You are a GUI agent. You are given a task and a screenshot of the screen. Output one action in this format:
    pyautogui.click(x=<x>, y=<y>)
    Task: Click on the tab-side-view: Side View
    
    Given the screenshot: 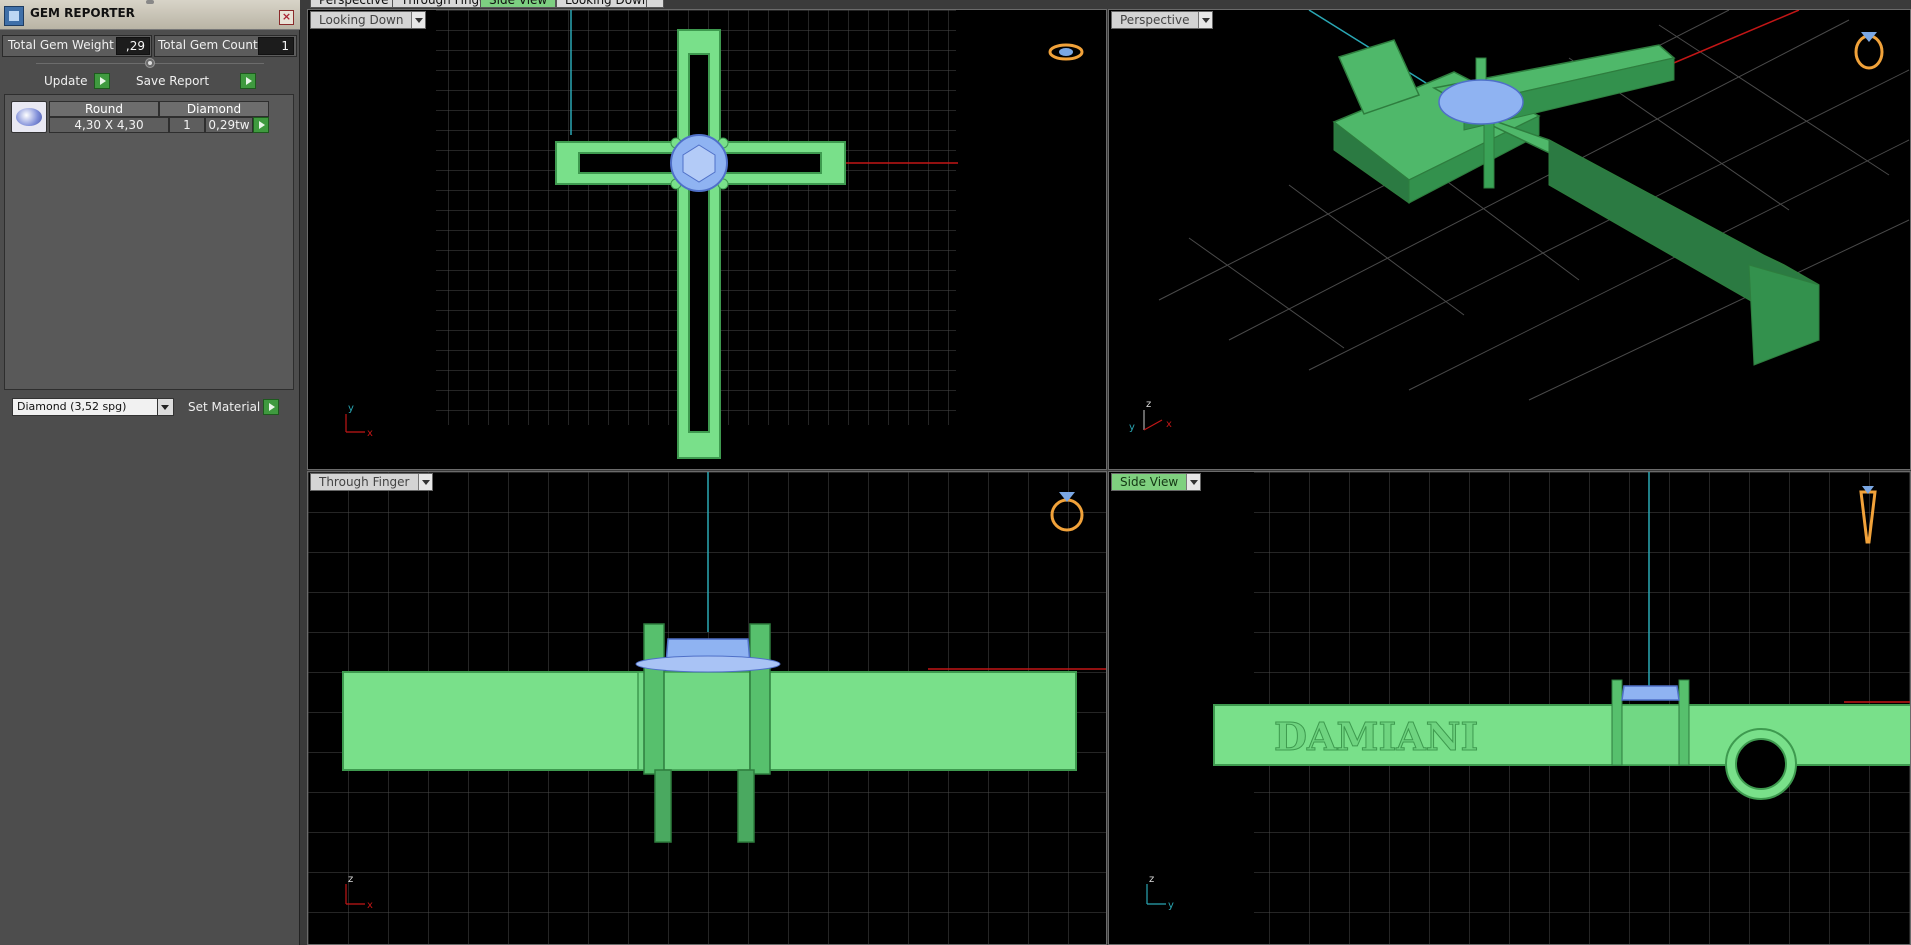 What is the action you would take?
    pyautogui.click(x=518, y=4)
    